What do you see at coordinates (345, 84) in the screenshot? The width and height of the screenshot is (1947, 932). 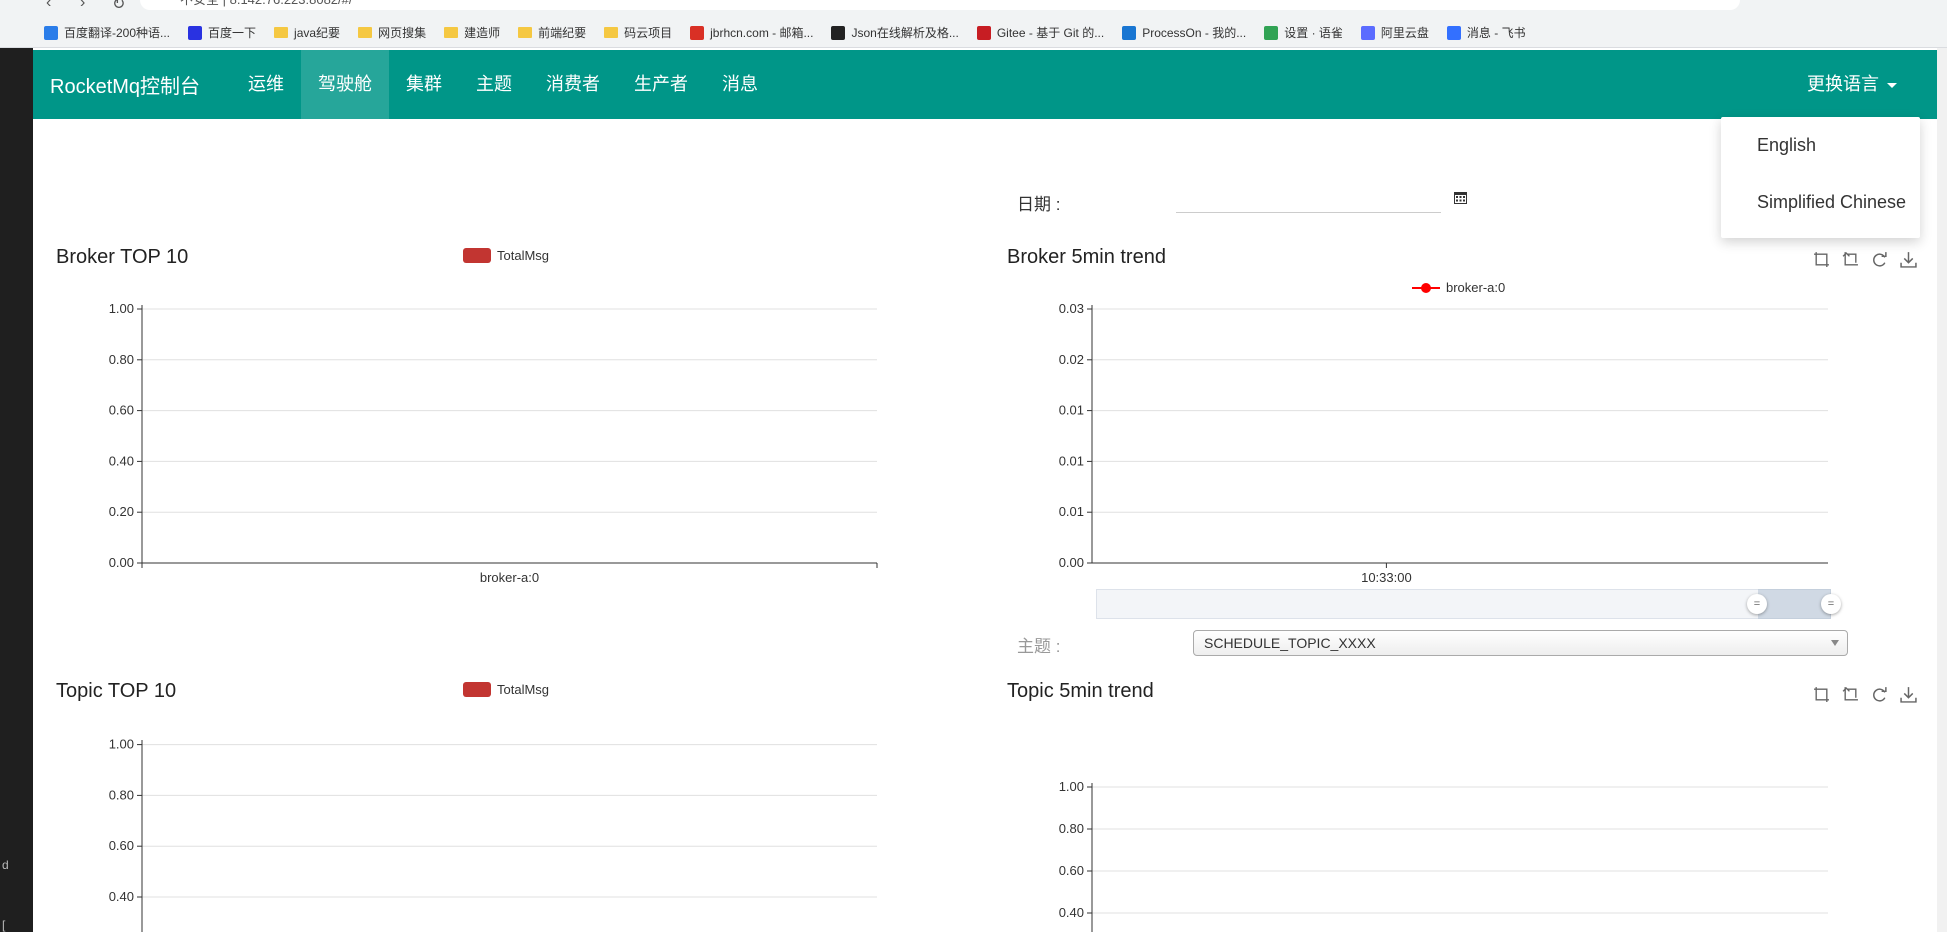 I see `nav-item: 驾驶舱` at bounding box center [345, 84].